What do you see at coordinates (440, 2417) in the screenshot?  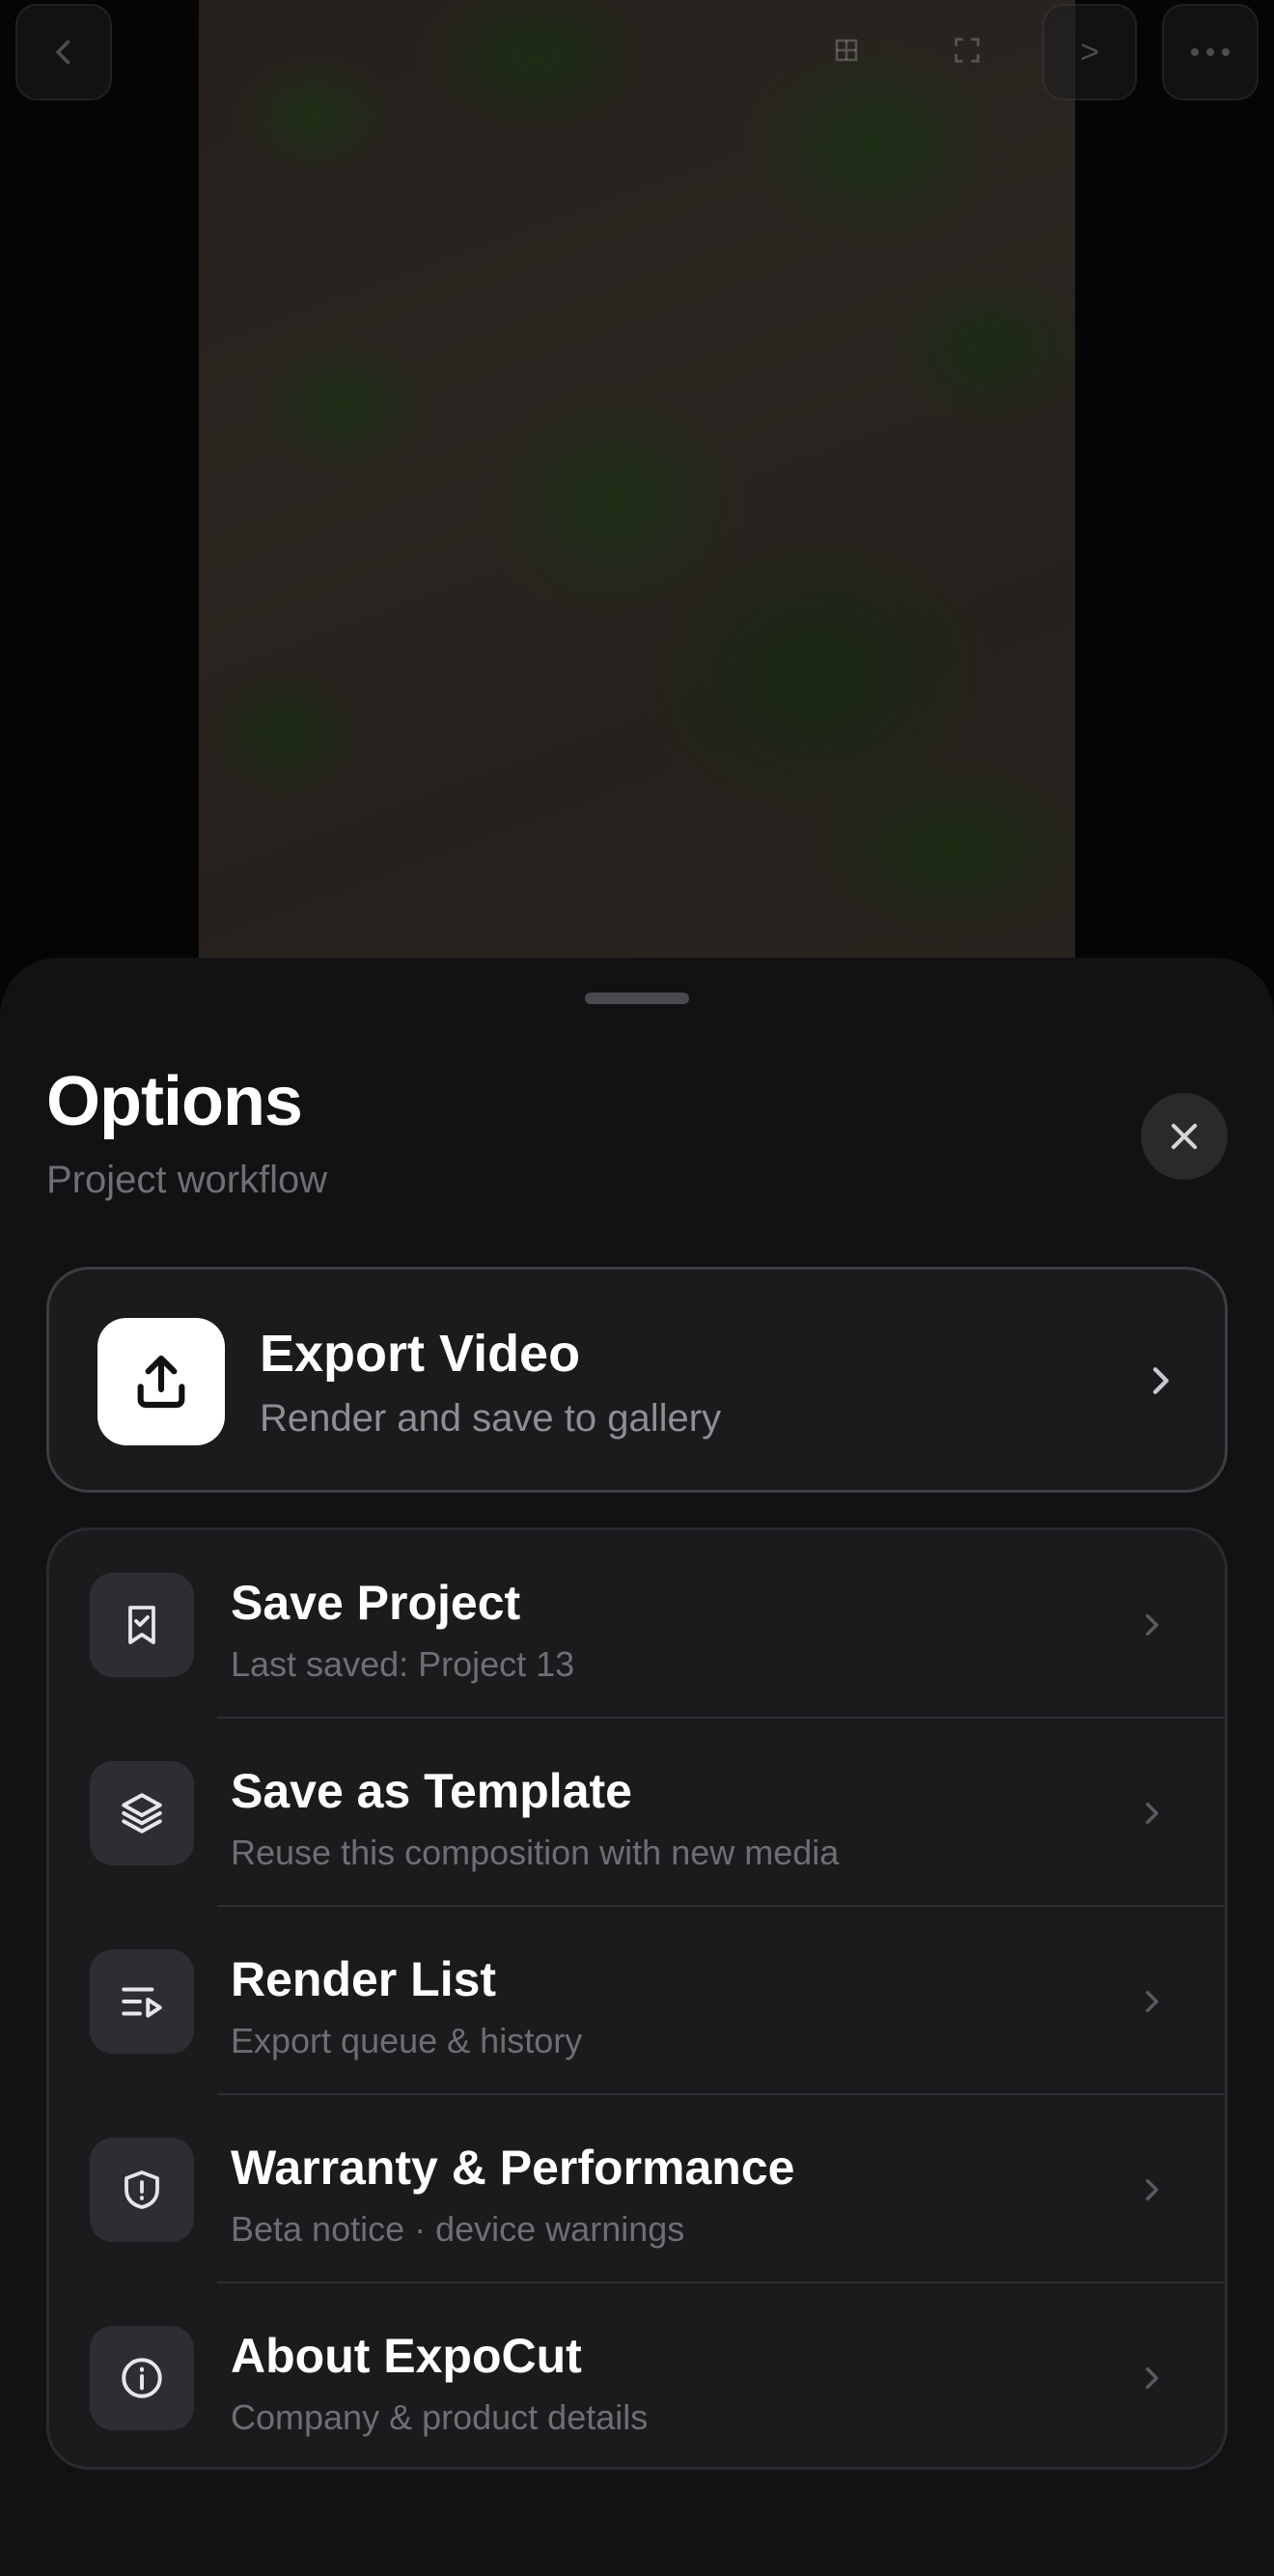 I see `list-item-subtitle: Company & product details` at bounding box center [440, 2417].